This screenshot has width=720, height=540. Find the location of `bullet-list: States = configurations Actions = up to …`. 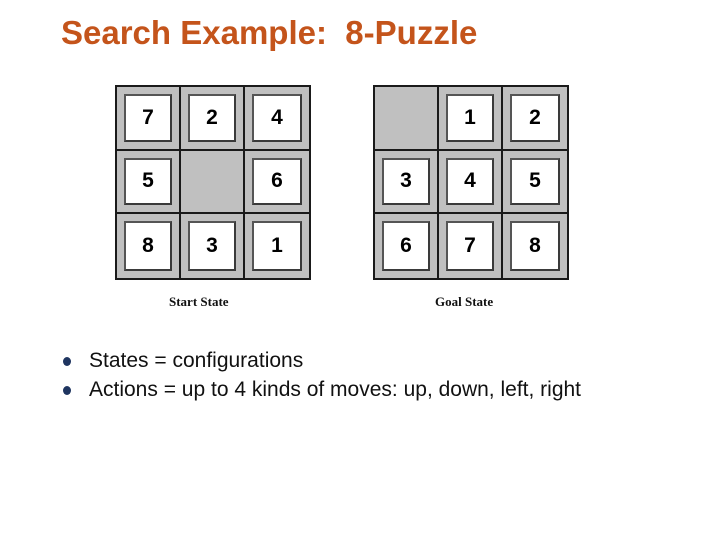

bullet-list: States = configurations Actions = up to … is located at coordinates (362, 375).